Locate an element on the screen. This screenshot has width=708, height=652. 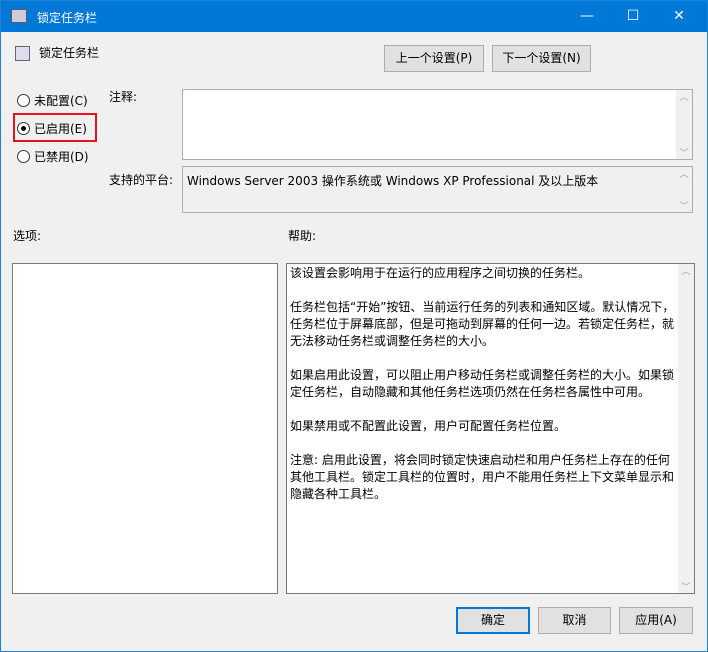
minimize-button: — is located at coordinates (587, 16).